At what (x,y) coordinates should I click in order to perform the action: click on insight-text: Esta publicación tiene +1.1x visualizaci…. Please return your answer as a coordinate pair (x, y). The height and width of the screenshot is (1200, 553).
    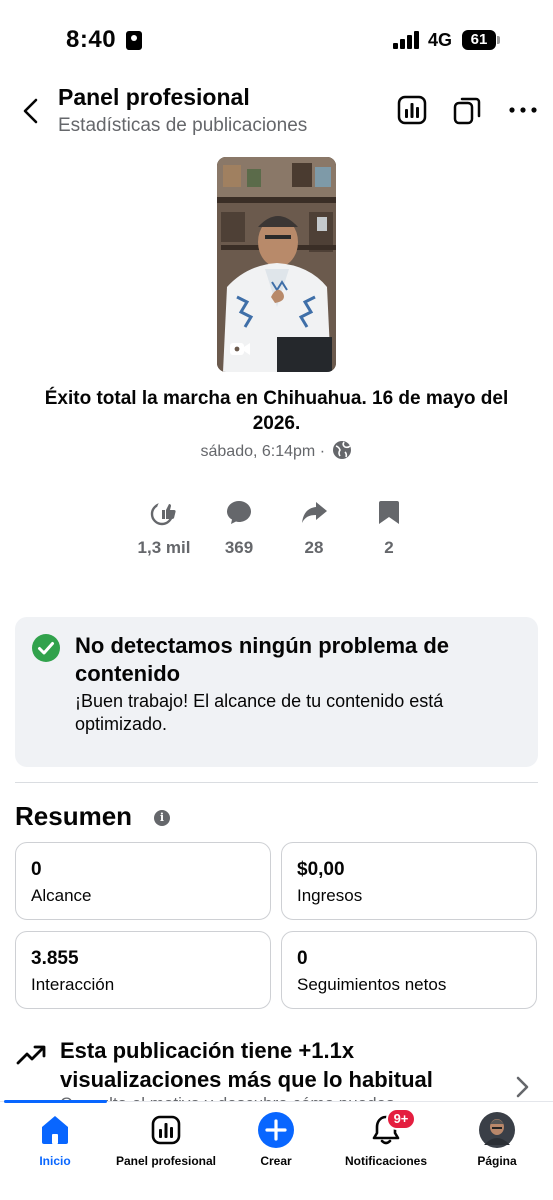
    Looking at the image, I should click on (246, 1065).